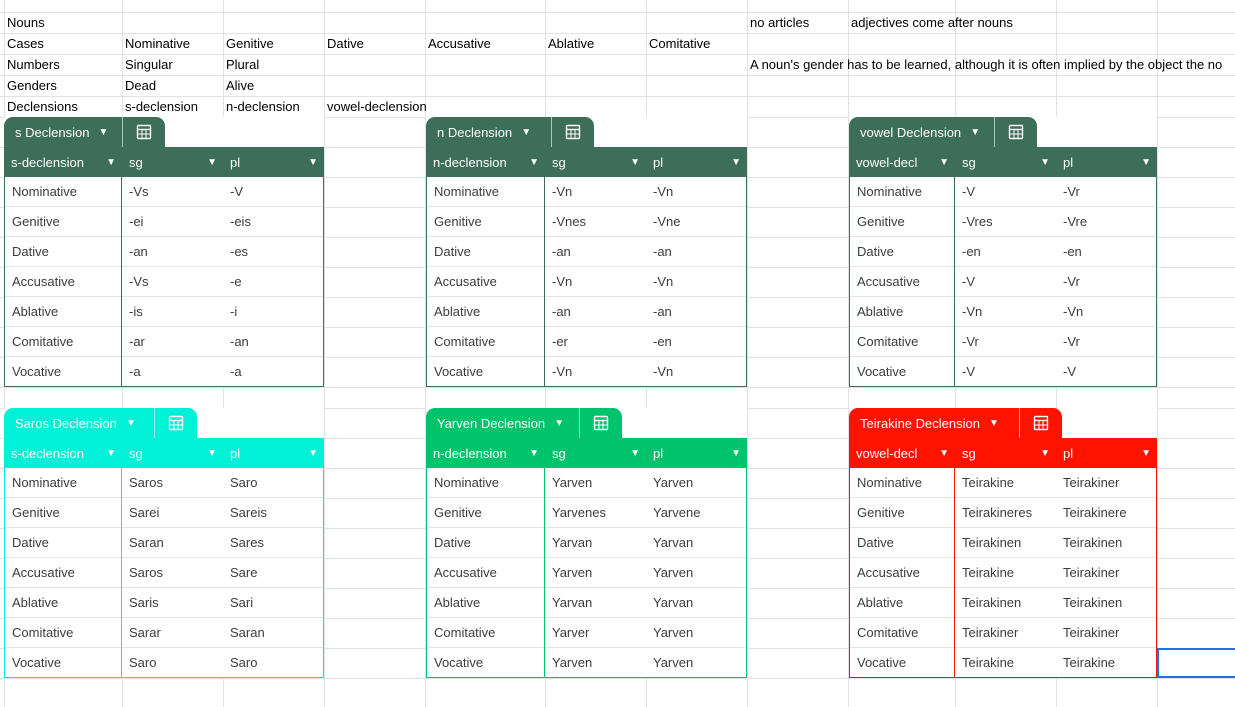 The width and height of the screenshot is (1235, 707). What do you see at coordinates (955, 423) in the screenshot?
I see `table-tab-teirakine: Teirakine Declension ▼` at bounding box center [955, 423].